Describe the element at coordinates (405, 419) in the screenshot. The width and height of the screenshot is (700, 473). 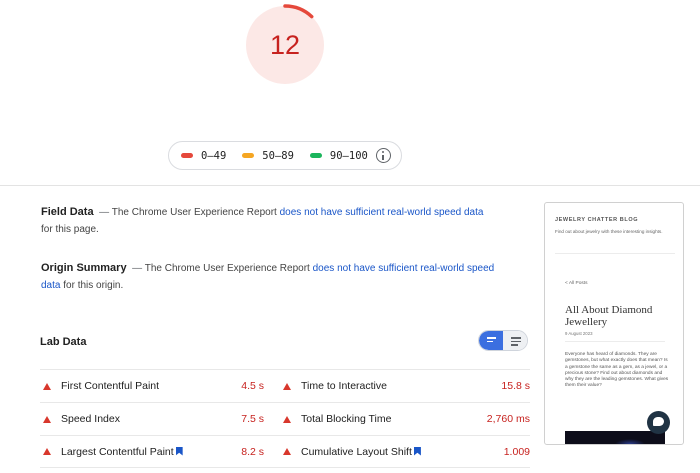
I see `metric-total-blocking-time: Total Blocking Time 2,760 ms` at that location.